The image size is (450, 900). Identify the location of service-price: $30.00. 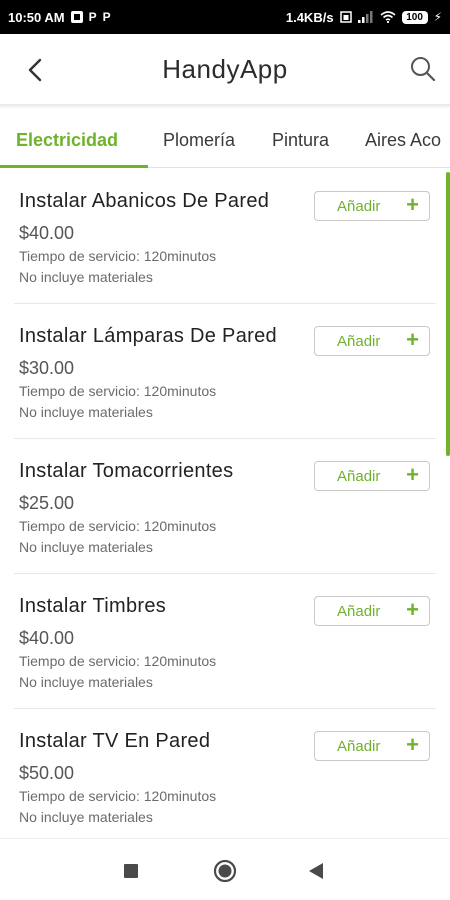
(47, 368).